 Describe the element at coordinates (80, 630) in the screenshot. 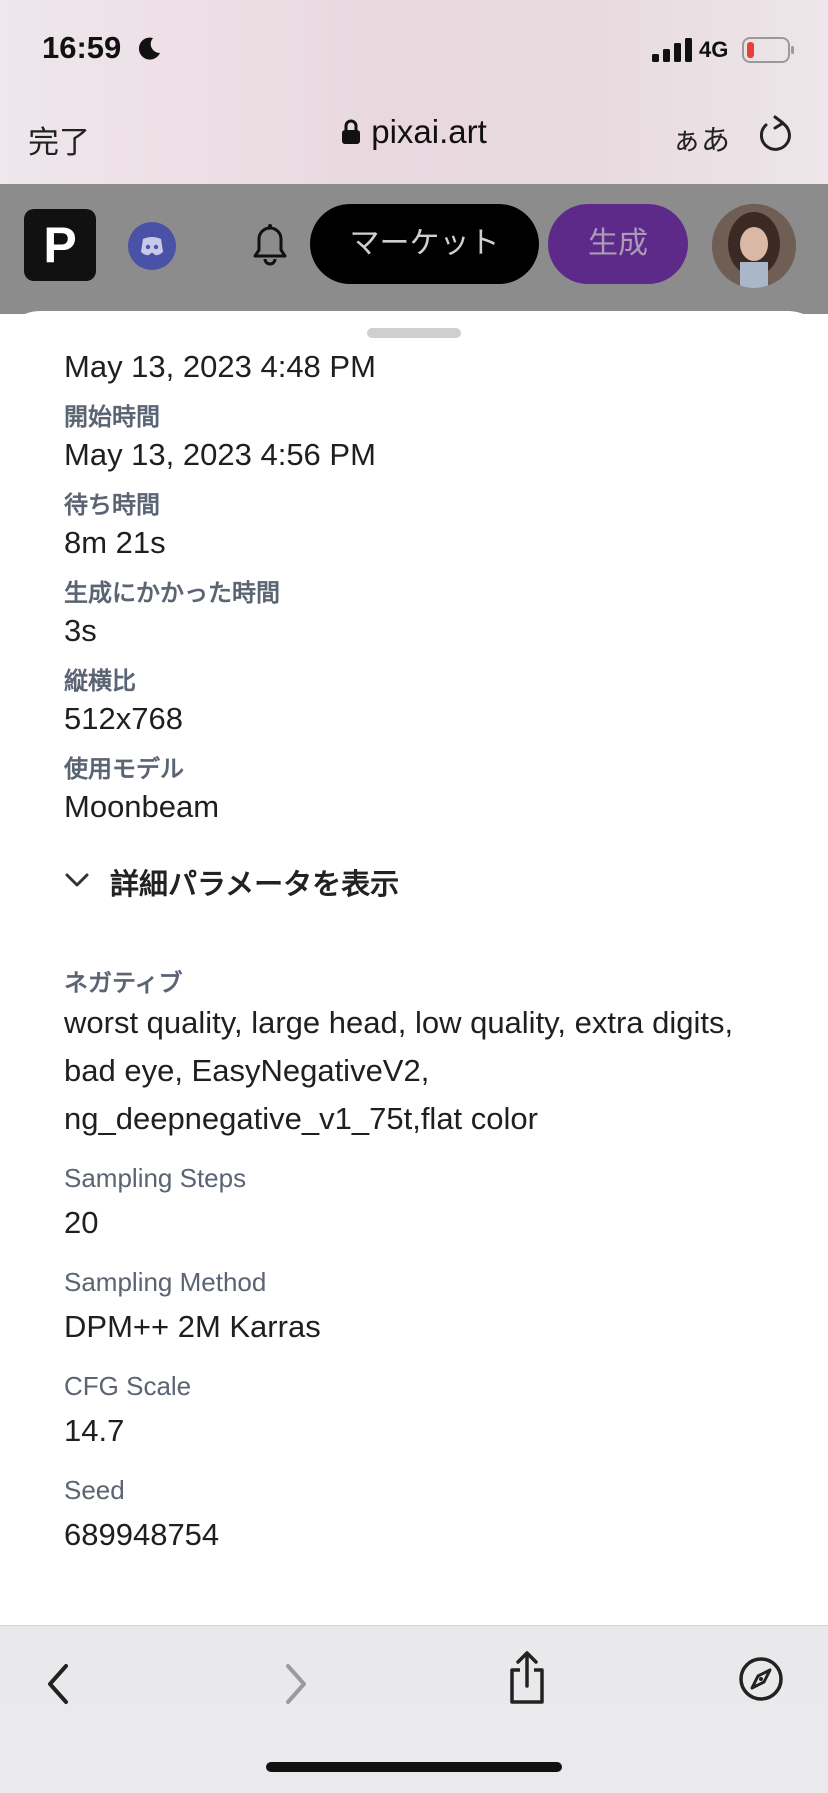

I see `generation-time-value: 3s` at that location.